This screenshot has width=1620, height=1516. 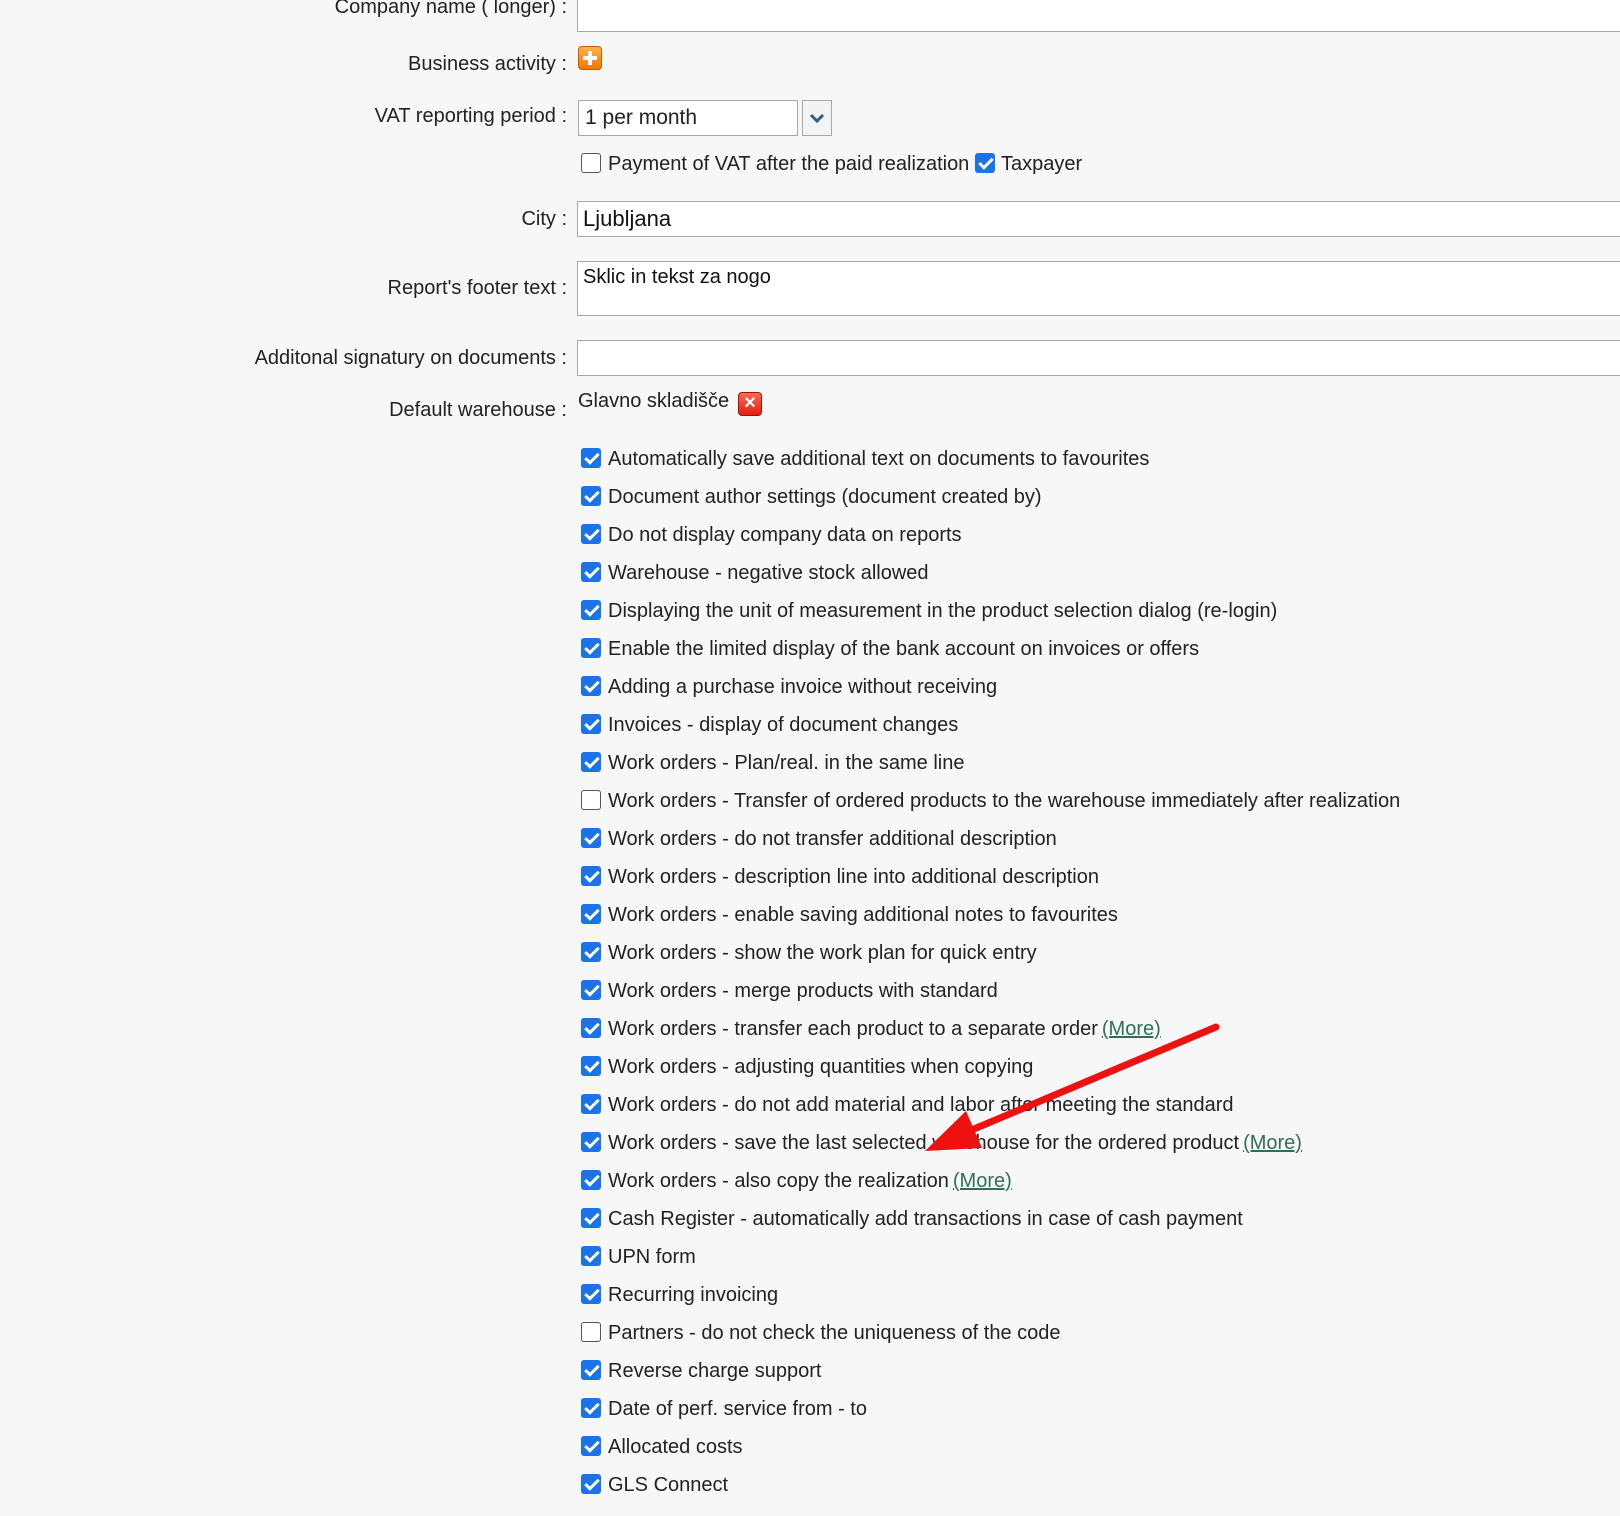 What do you see at coordinates (778, 1181) in the screenshot?
I see `option-label-text: Work orders - also copy the realization` at bounding box center [778, 1181].